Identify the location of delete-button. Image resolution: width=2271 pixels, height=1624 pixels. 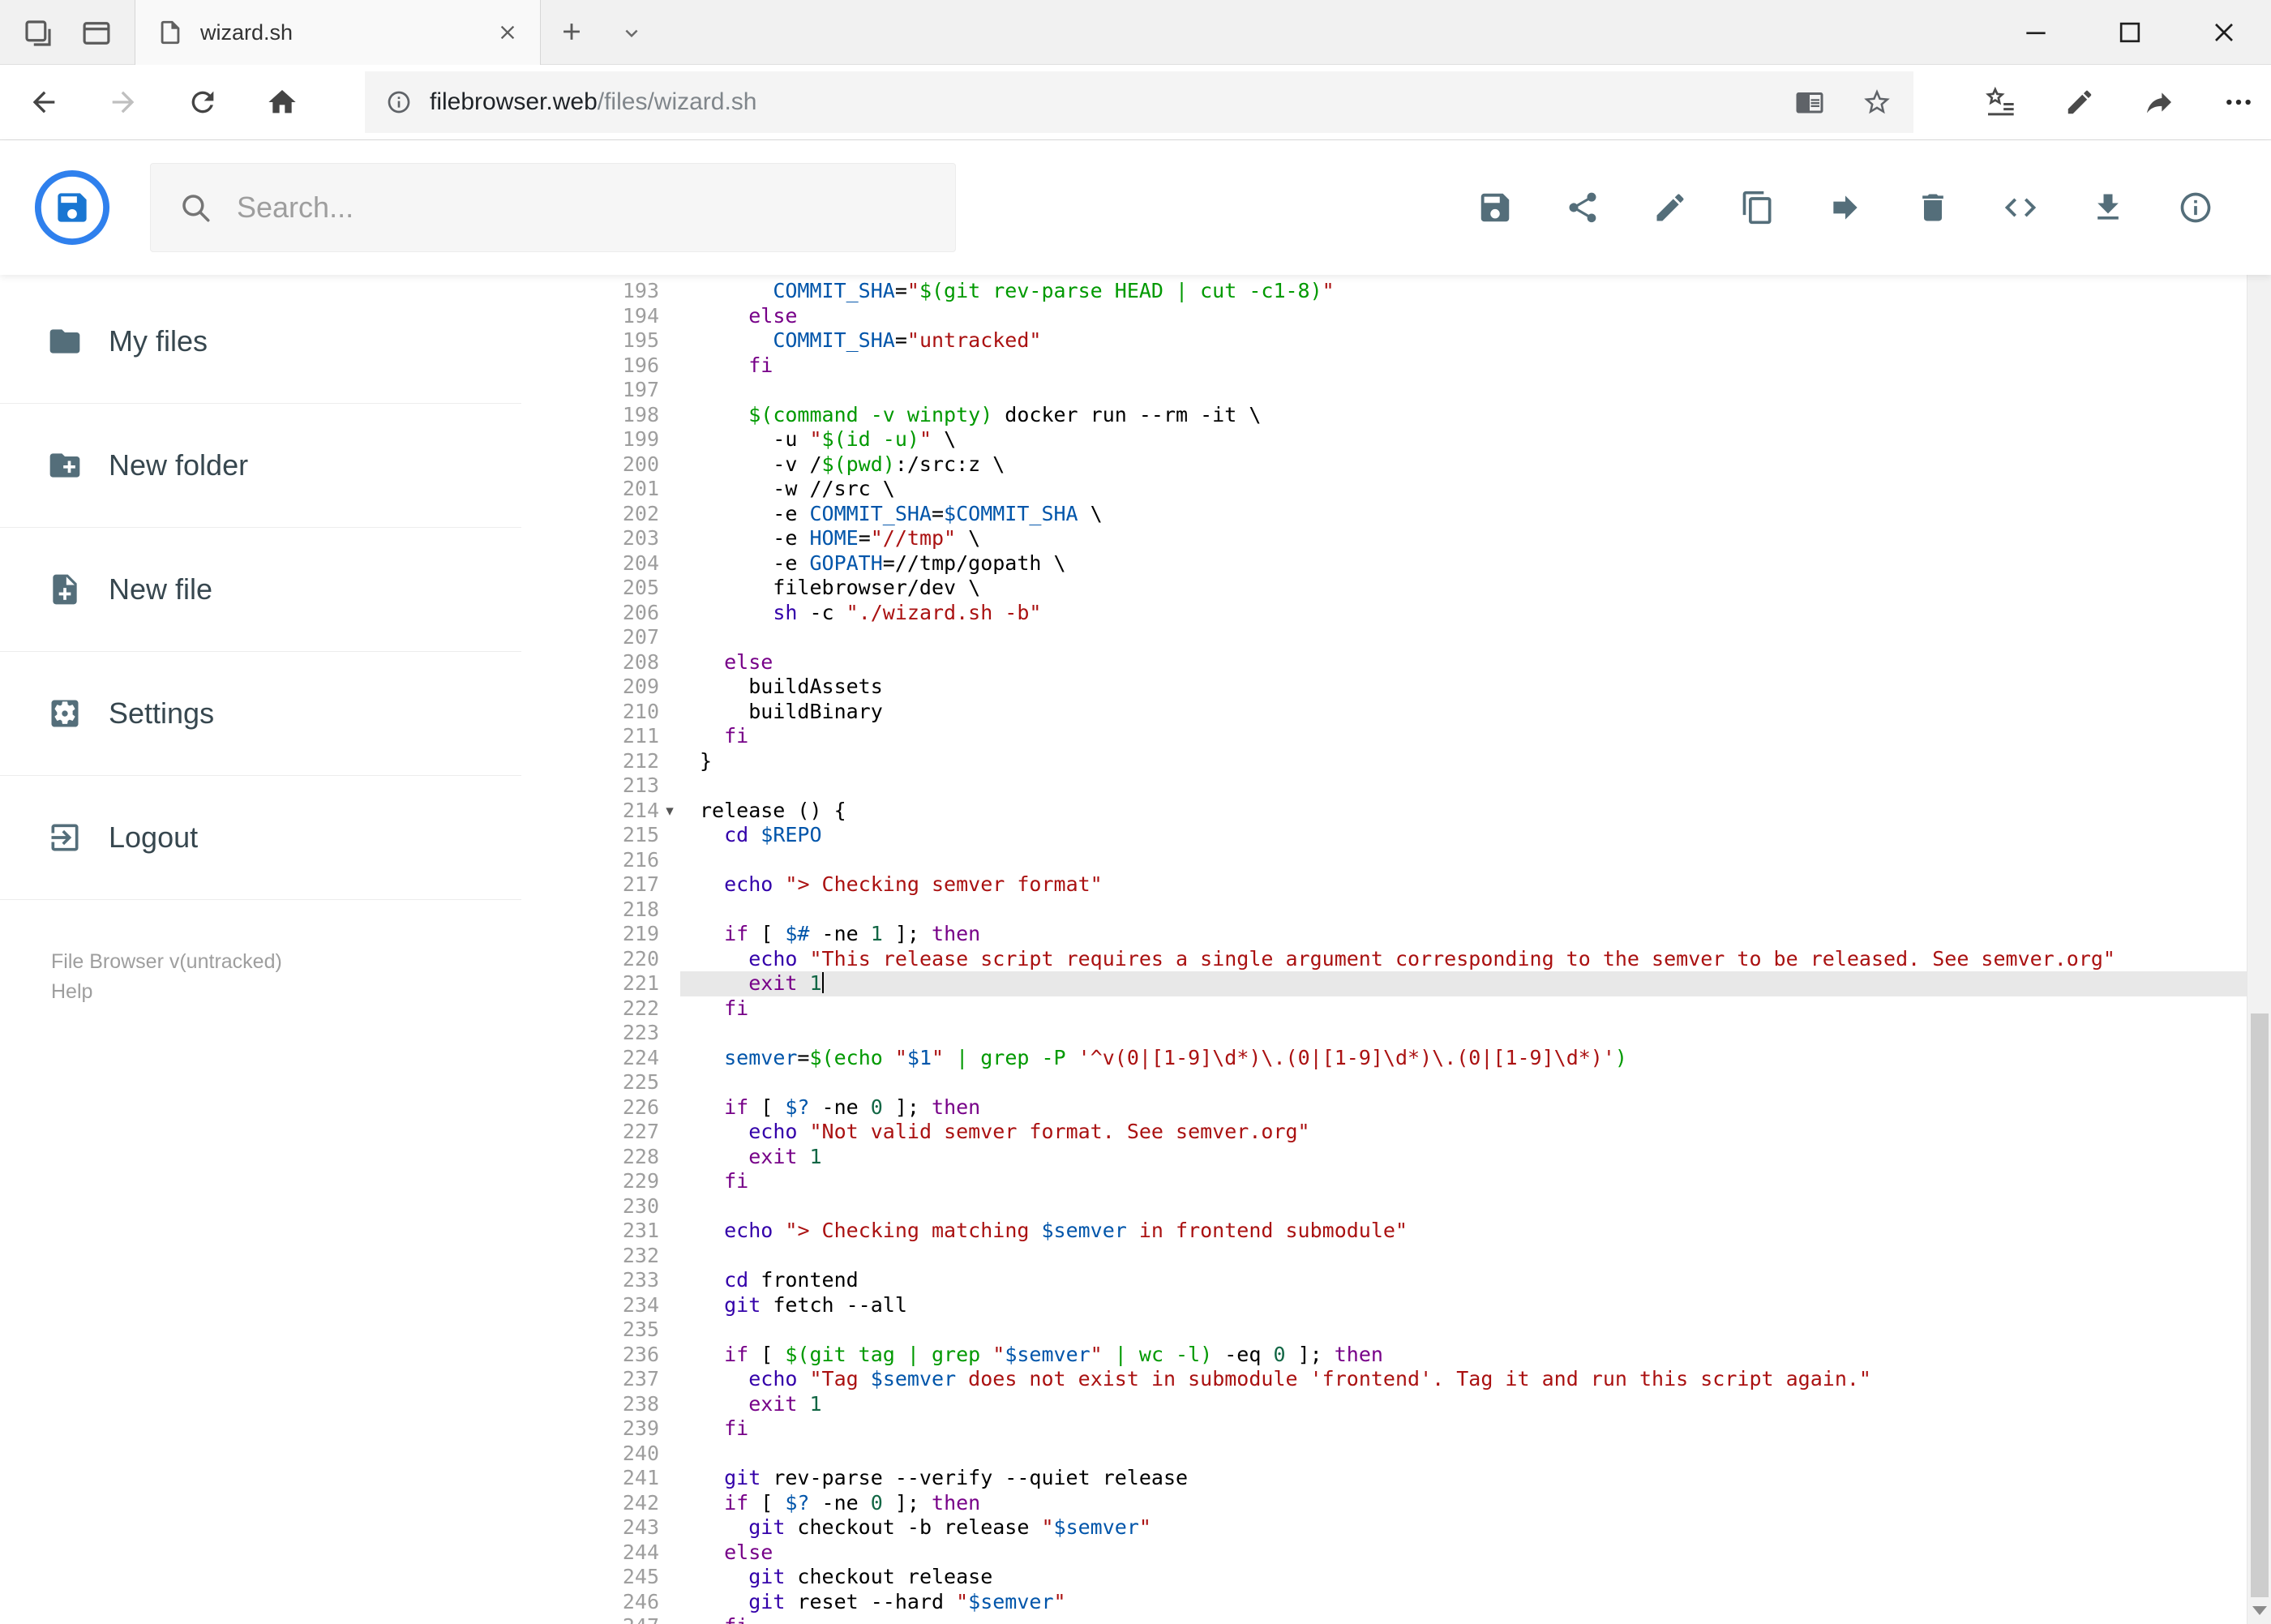
(1933, 208).